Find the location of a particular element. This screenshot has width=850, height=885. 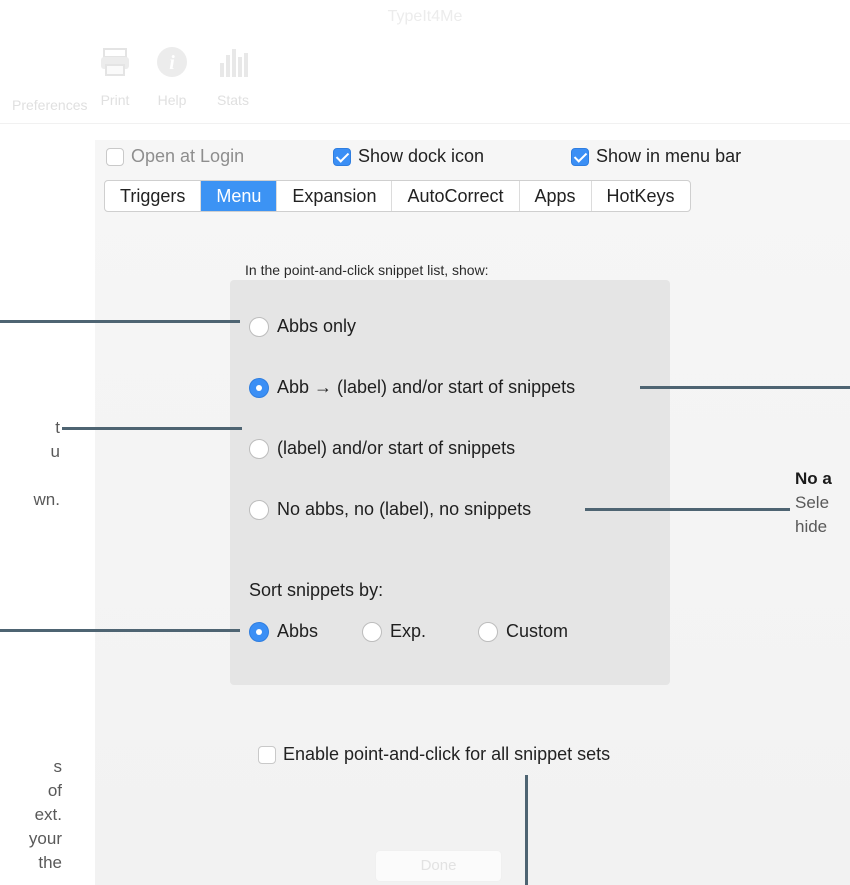

show-in-menu-bar-checkbox: Show in menu bar is located at coordinates (656, 156).